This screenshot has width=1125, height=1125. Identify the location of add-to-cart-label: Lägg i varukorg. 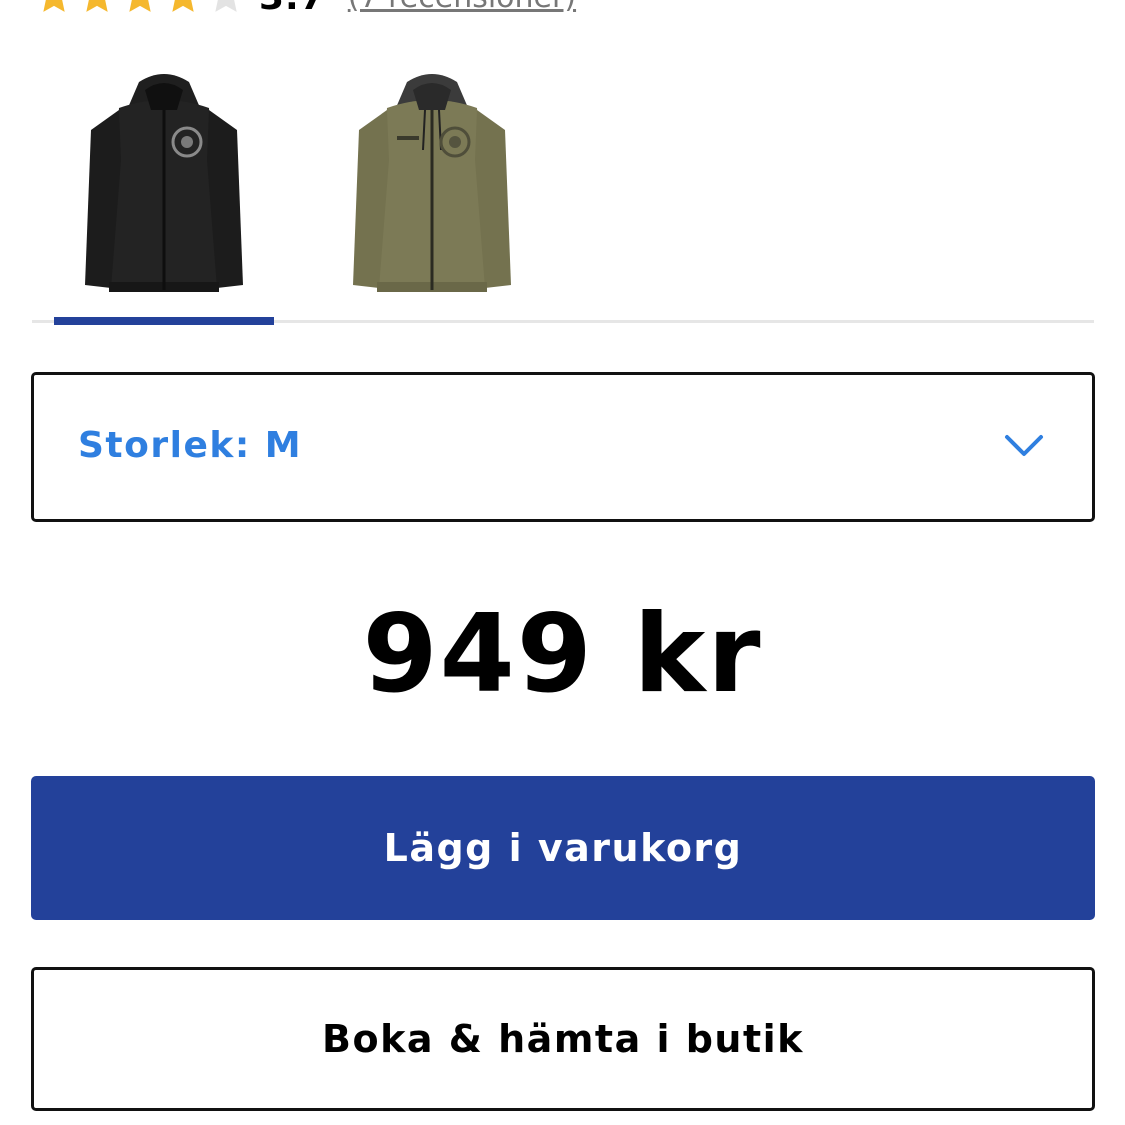
(563, 848).